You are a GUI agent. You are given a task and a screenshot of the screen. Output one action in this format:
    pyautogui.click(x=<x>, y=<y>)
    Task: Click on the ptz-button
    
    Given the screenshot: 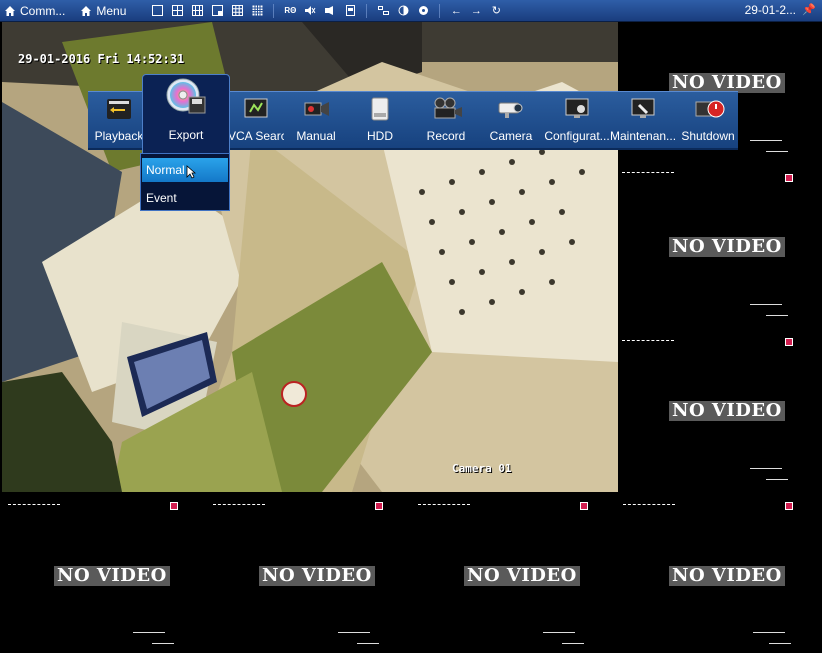 What is the action you would take?
    pyautogui.click(x=423, y=10)
    